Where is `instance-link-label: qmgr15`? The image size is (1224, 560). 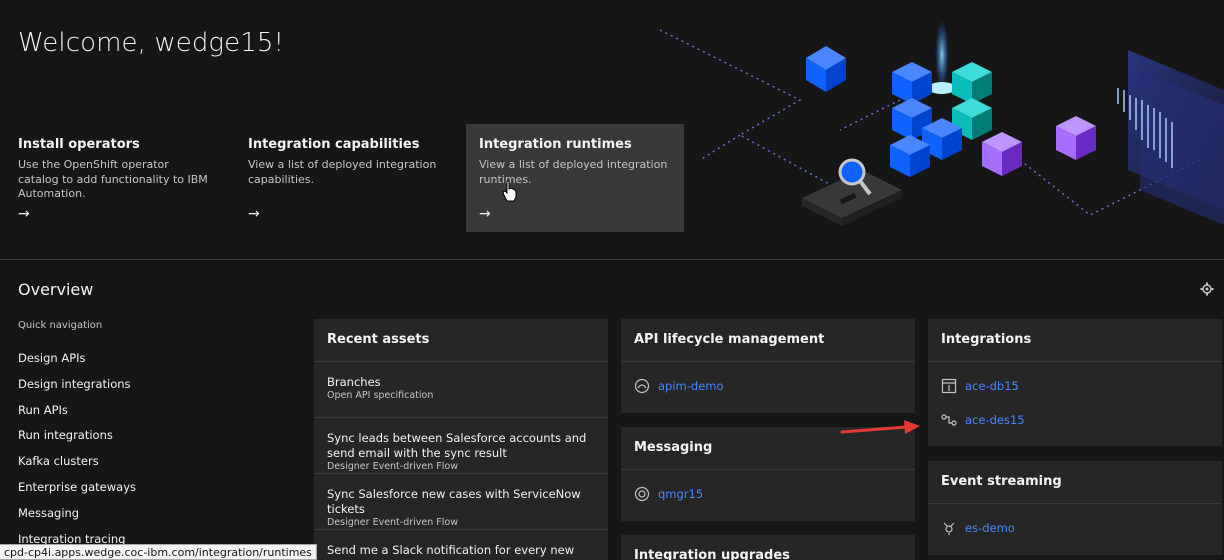 instance-link-label: qmgr15 is located at coordinates (680, 494).